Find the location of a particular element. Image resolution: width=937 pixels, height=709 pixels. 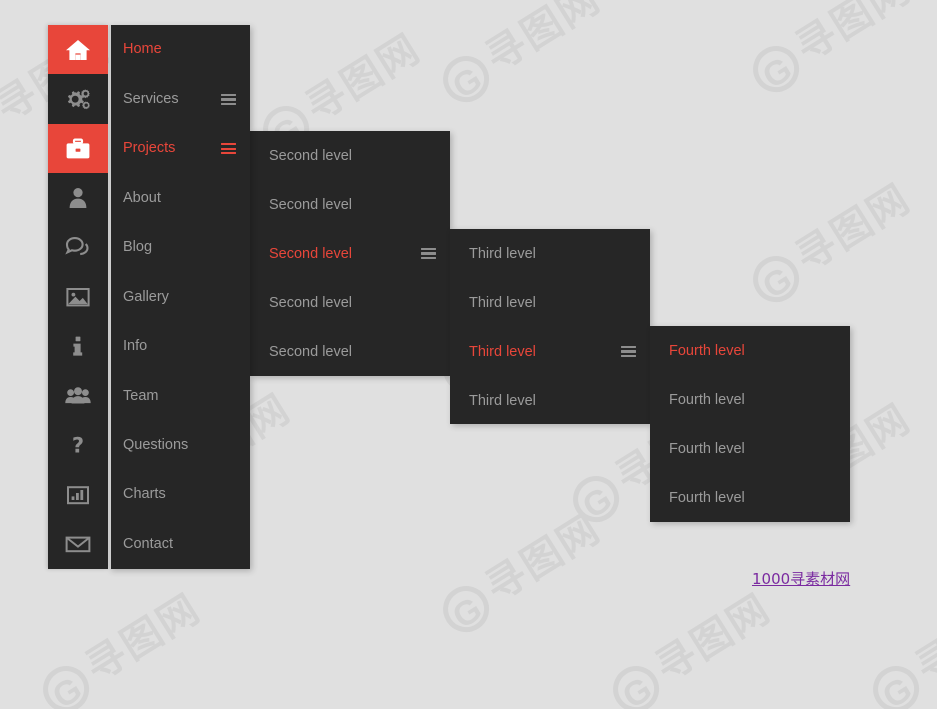

sidebar-item-blog: Blog is located at coordinates (180, 247).